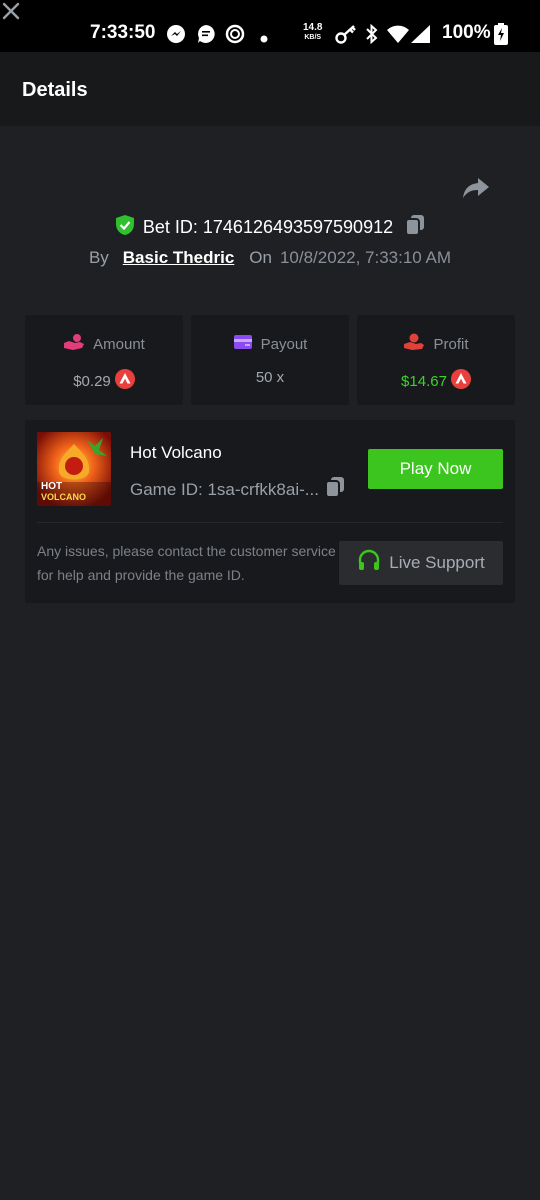 This screenshot has height=1200, width=540. Describe the element at coordinates (104, 360) in the screenshot. I see `stat-amount: Amount $0.29` at that location.